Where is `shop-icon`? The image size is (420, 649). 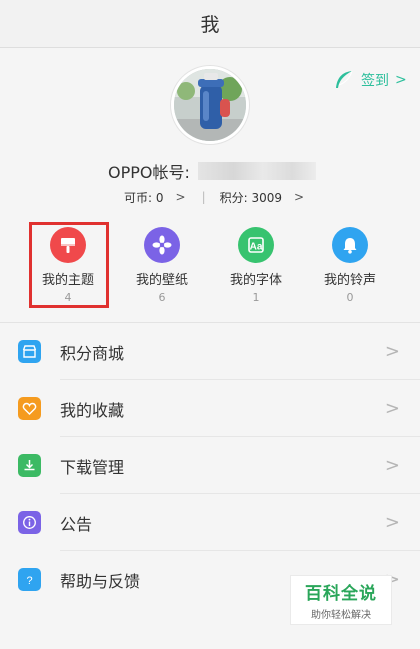
shop-icon is located at coordinates (29, 351).